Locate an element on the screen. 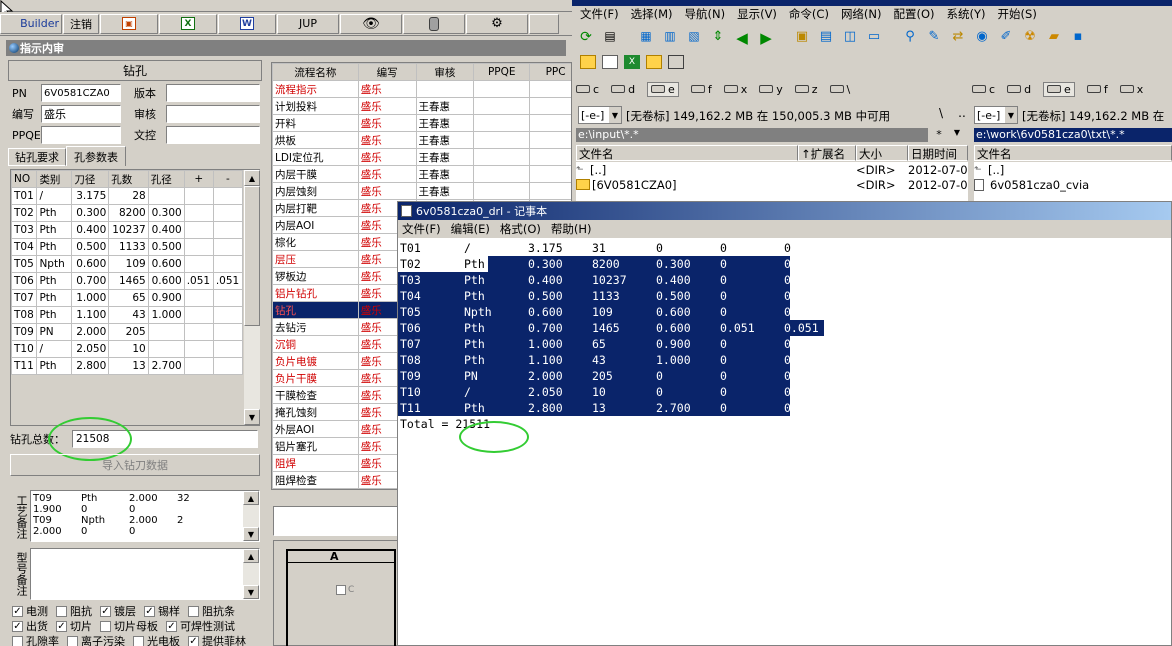  hole-table-cell: 3.175 is located at coordinates (90, 196).